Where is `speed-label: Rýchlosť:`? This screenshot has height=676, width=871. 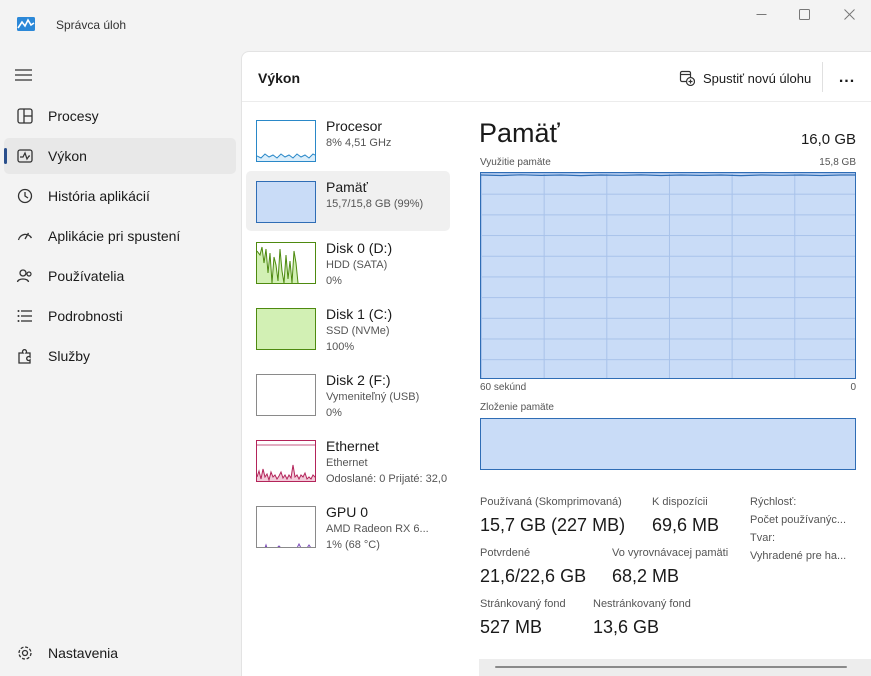 speed-label: Rýchlosť: is located at coordinates (773, 502).